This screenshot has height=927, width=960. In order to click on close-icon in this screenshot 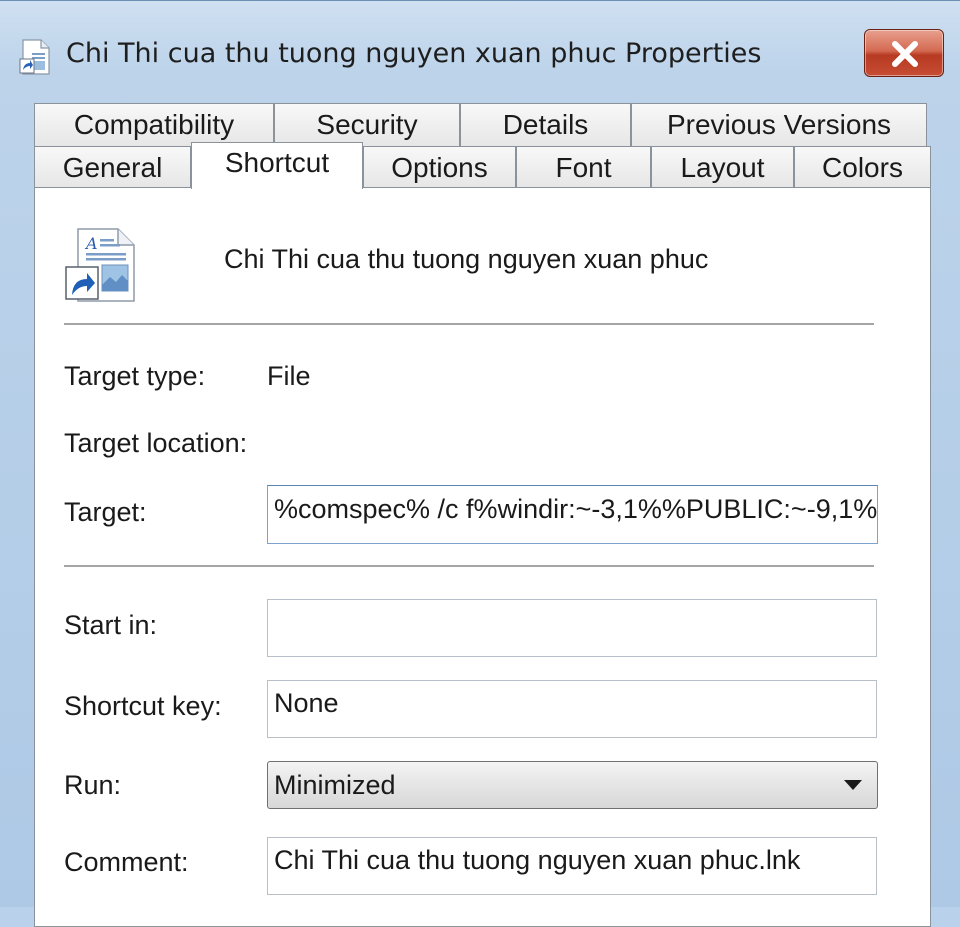, I will do `click(905, 54)`.